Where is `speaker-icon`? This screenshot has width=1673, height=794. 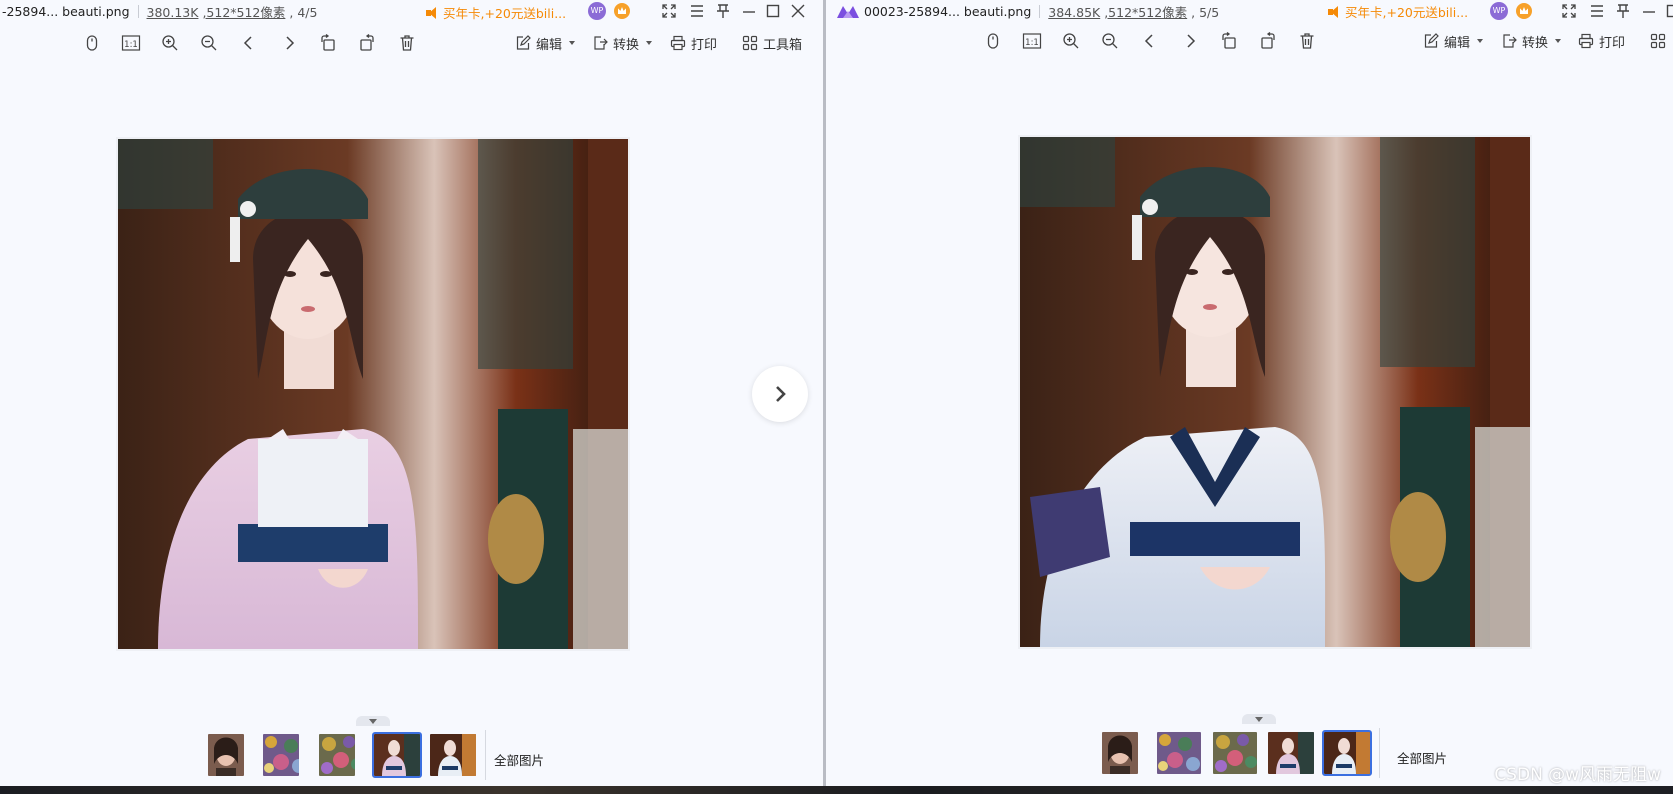
speaker-icon is located at coordinates (1335, 11).